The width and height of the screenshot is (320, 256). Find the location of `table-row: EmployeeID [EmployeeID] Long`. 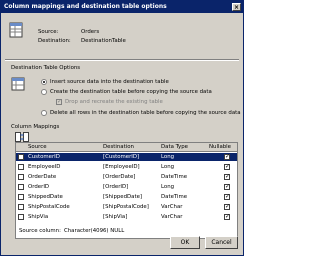

table-row: EmployeeID [EmployeeID] Long is located at coordinates (126, 167).